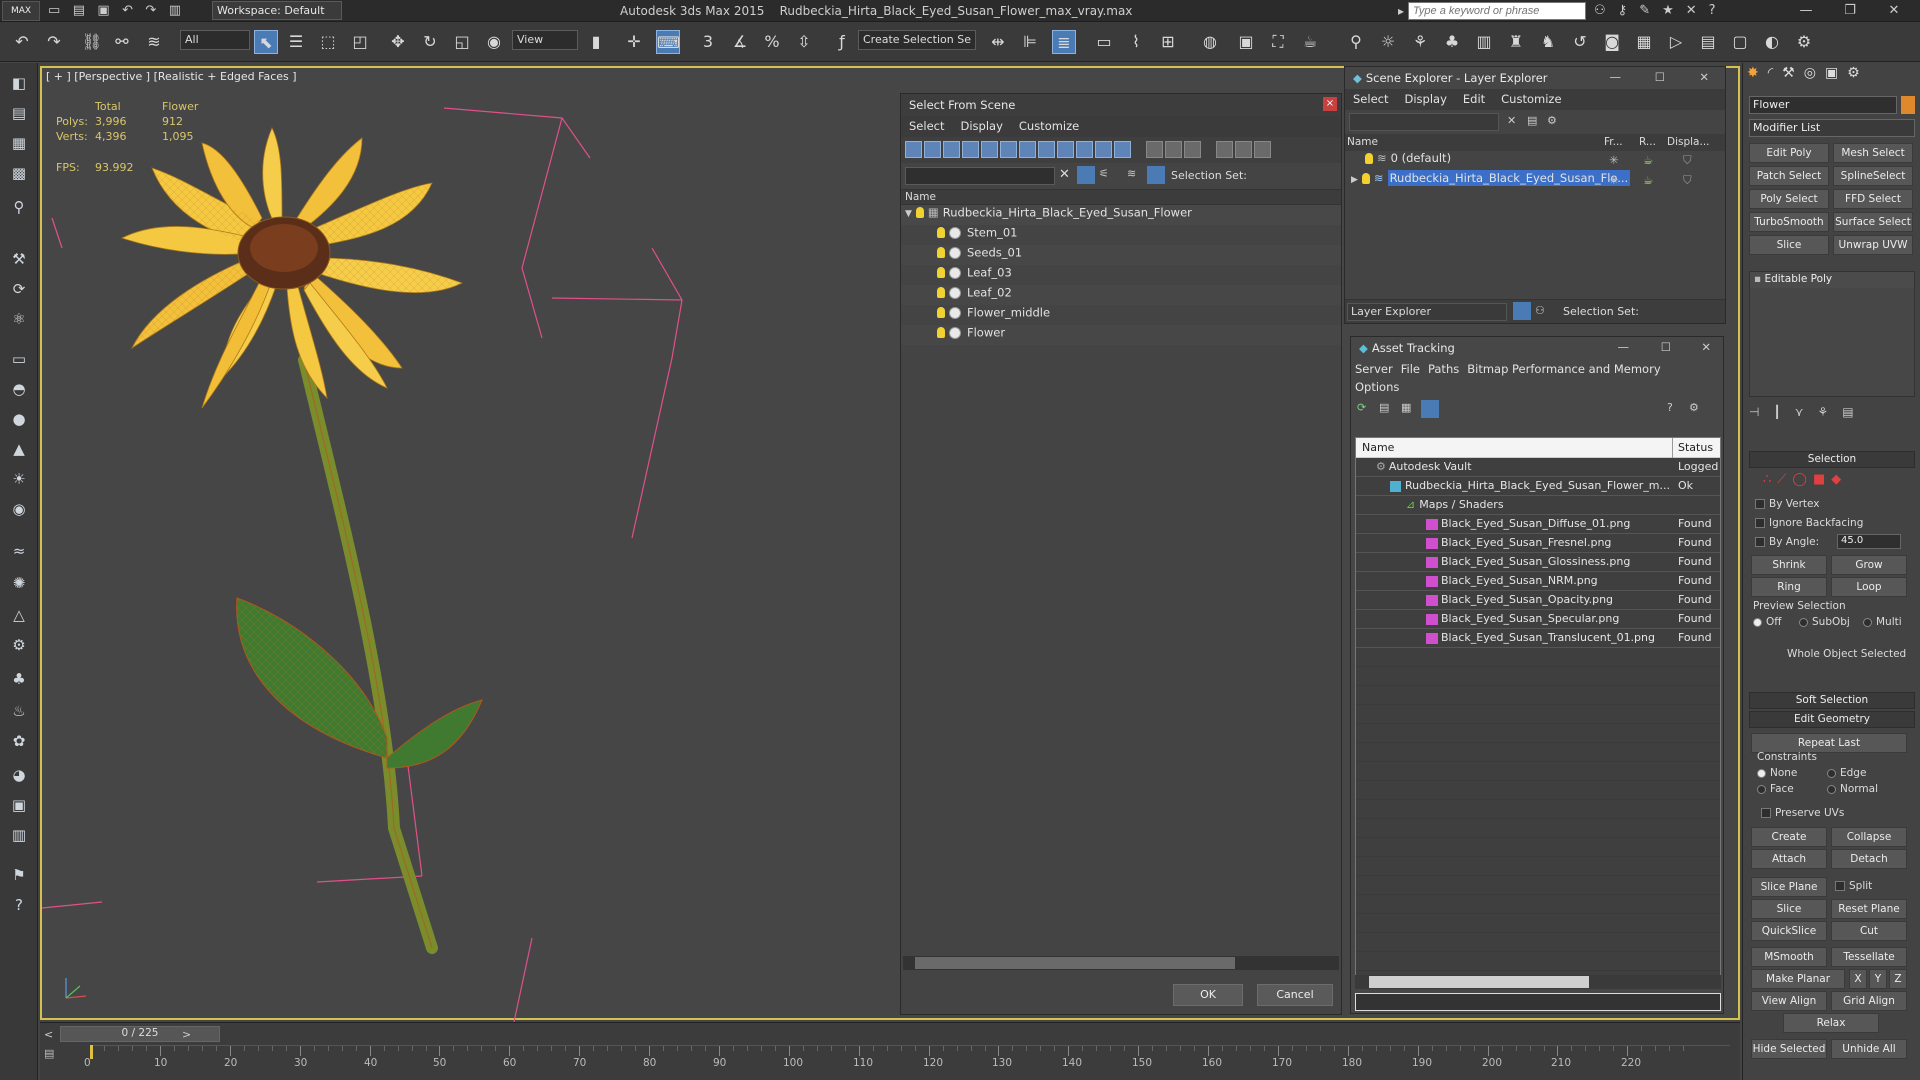 The height and width of the screenshot is (1080, 1920). What do you see at coordinates (19, 289) in the screenshot?
I see `spacewarp-icon: ⟳` at bounding box center [19, 289].